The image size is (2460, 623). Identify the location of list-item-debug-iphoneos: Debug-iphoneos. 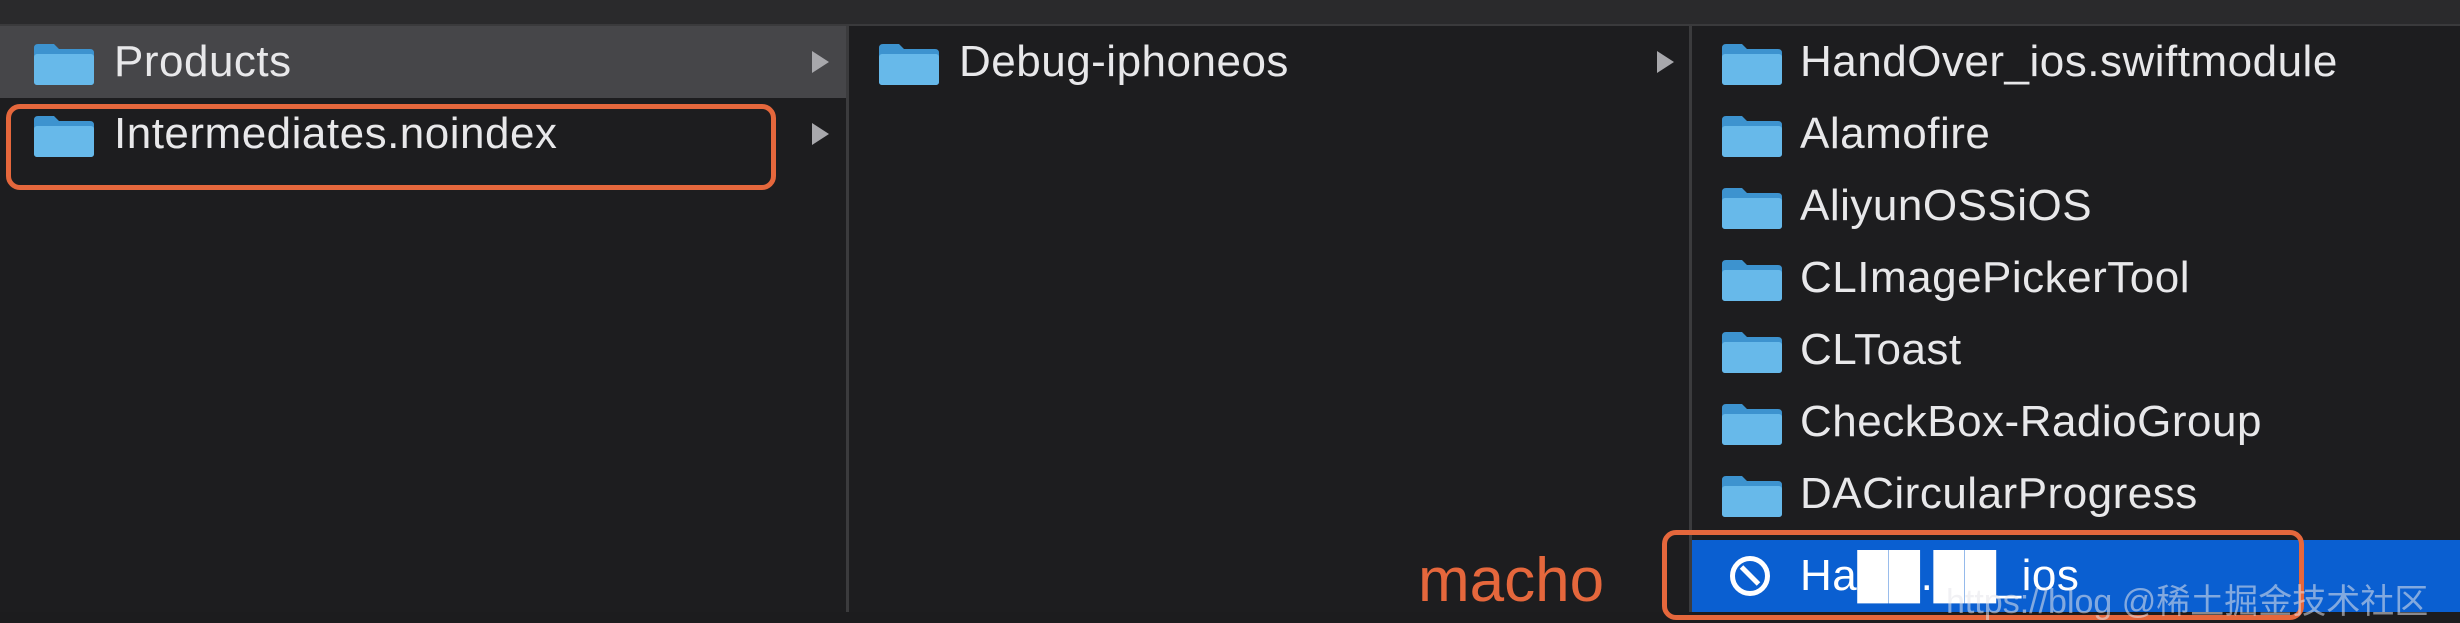
(1269, 62).